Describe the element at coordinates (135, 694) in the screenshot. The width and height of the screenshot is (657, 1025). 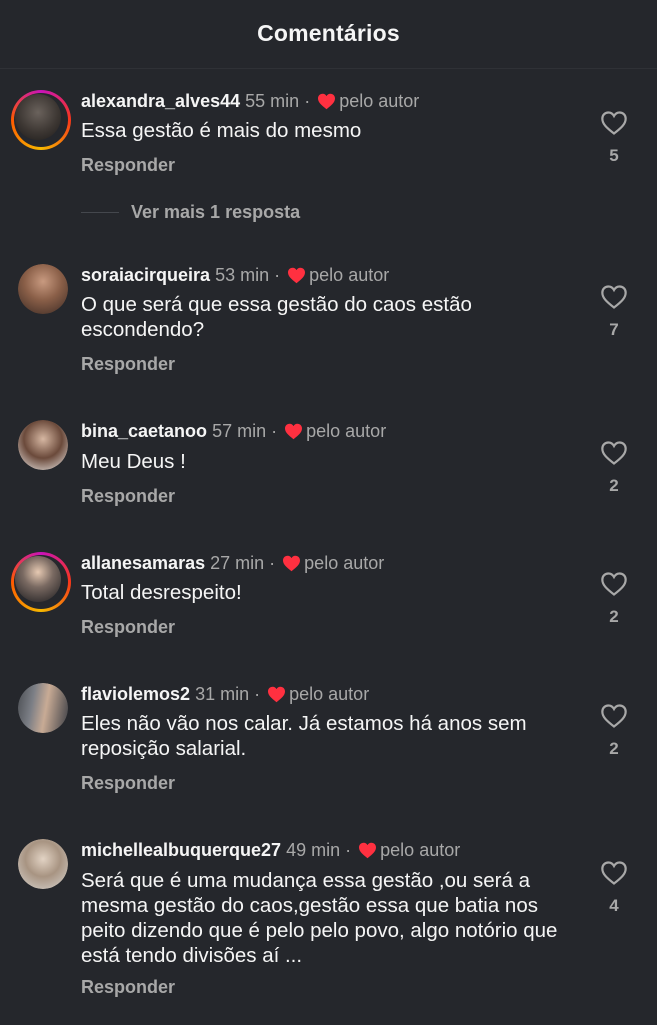
I see `username: flaviolemos2` at that location.